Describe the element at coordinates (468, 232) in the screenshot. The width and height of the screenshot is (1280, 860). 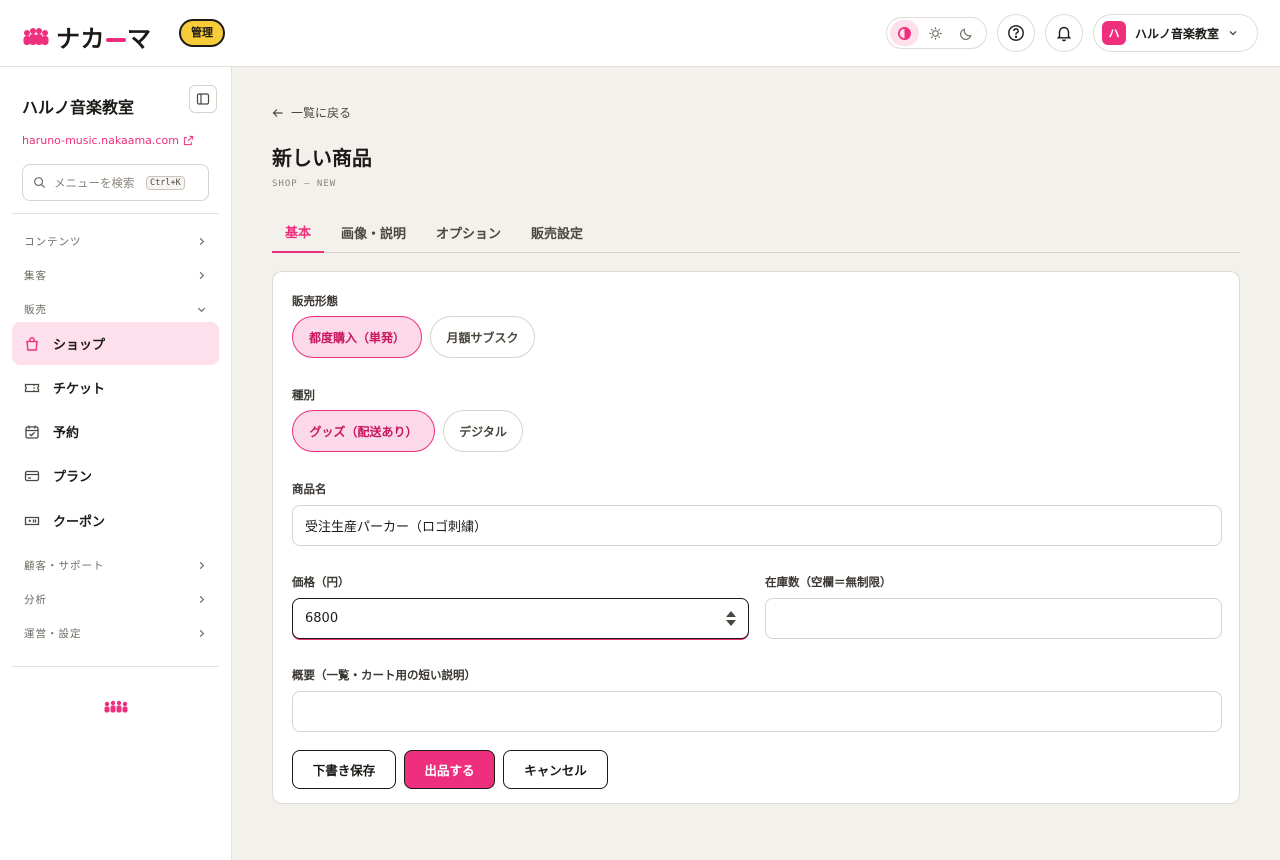
I see `tab-options: オプション` at that location.